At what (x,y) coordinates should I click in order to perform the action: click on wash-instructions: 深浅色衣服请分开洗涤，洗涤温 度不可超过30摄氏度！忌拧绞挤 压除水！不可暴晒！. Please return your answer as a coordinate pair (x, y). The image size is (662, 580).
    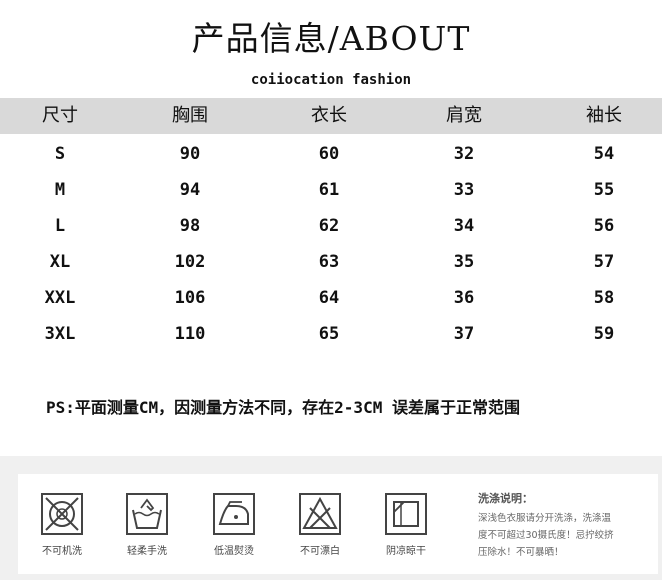
    Looking at the image, I should click on (564, 535).